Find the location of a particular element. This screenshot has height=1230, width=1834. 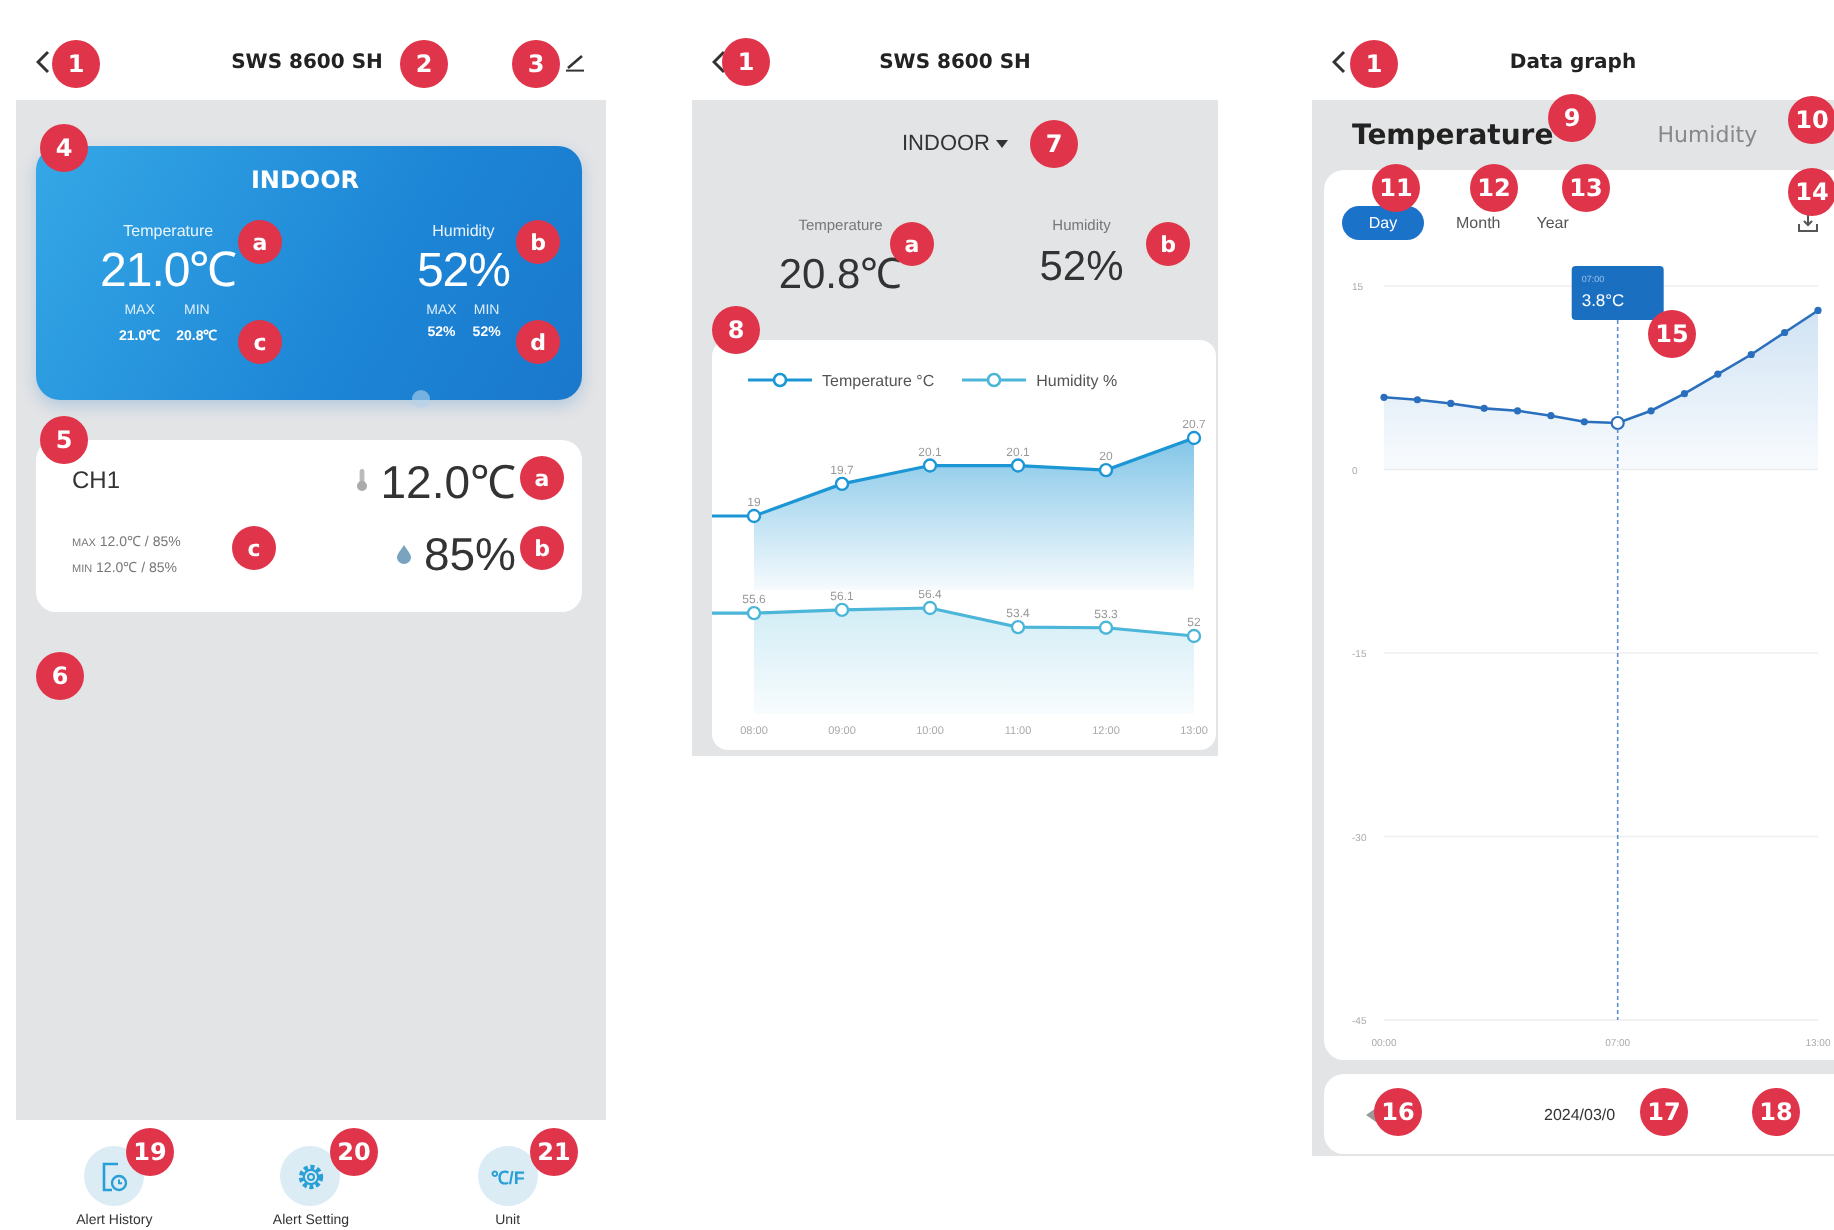

range-tab: Month is located at coordinates (1478, 223).